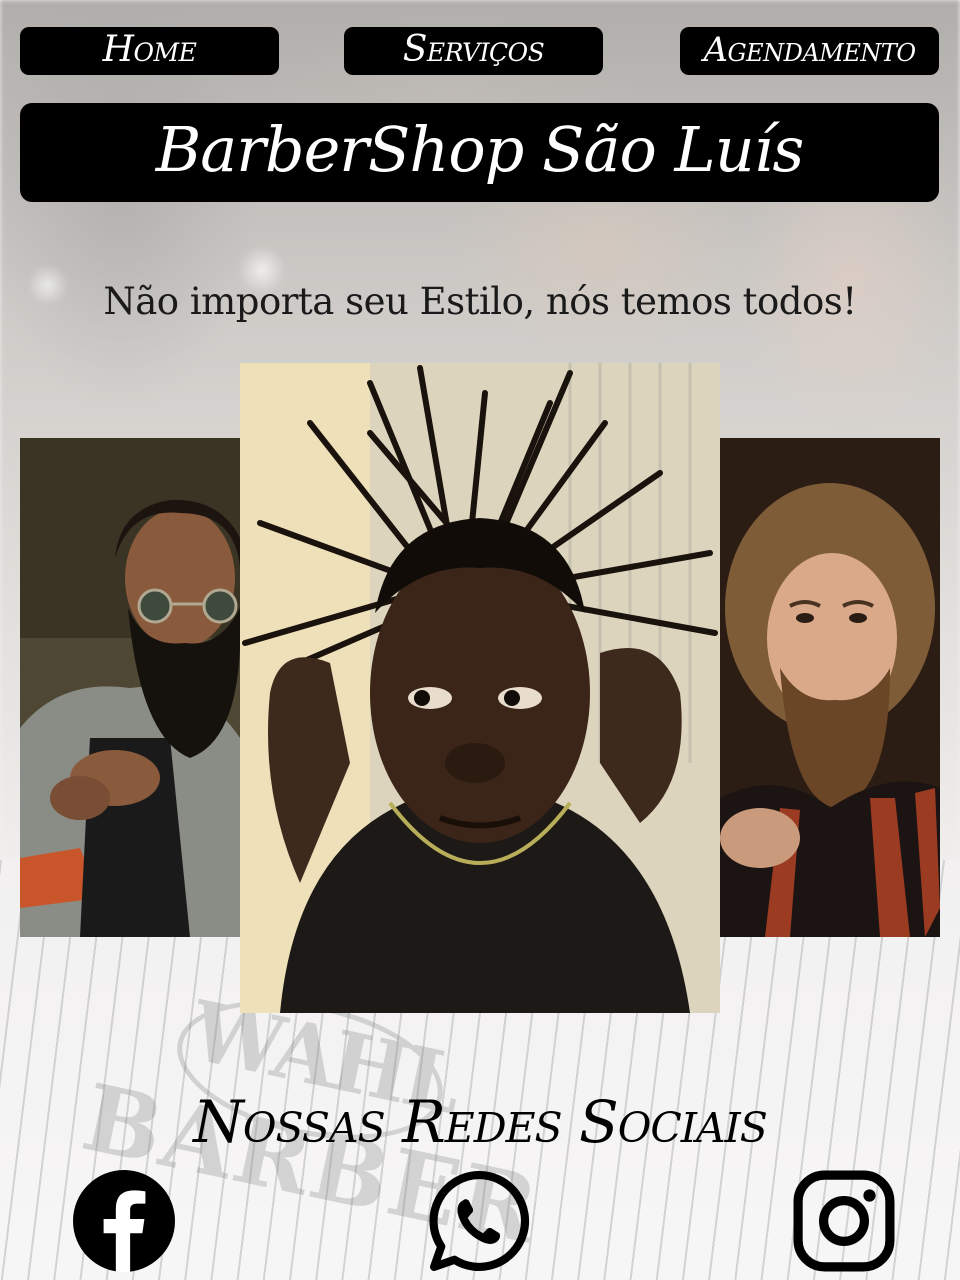 The height and width of the screenshot is (1280, 960). Describe the element at coordinates (479, 152) in the screenshot. I see `page-title: BarberShop São Luís` at that location.